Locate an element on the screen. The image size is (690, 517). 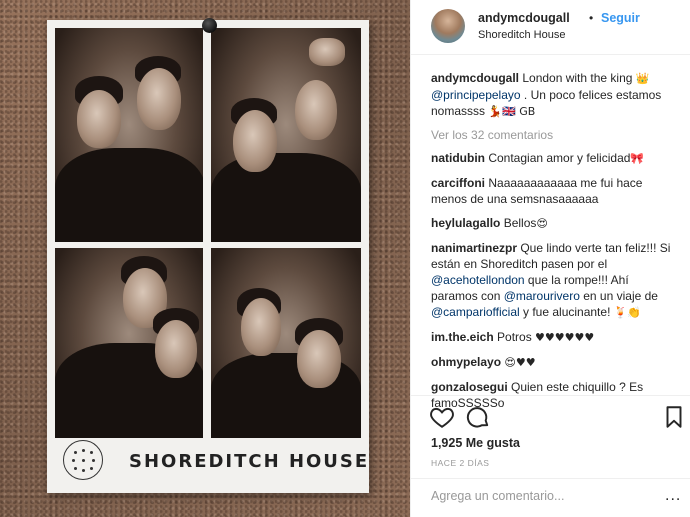
strip-divider is located at coordinates (208, 238).